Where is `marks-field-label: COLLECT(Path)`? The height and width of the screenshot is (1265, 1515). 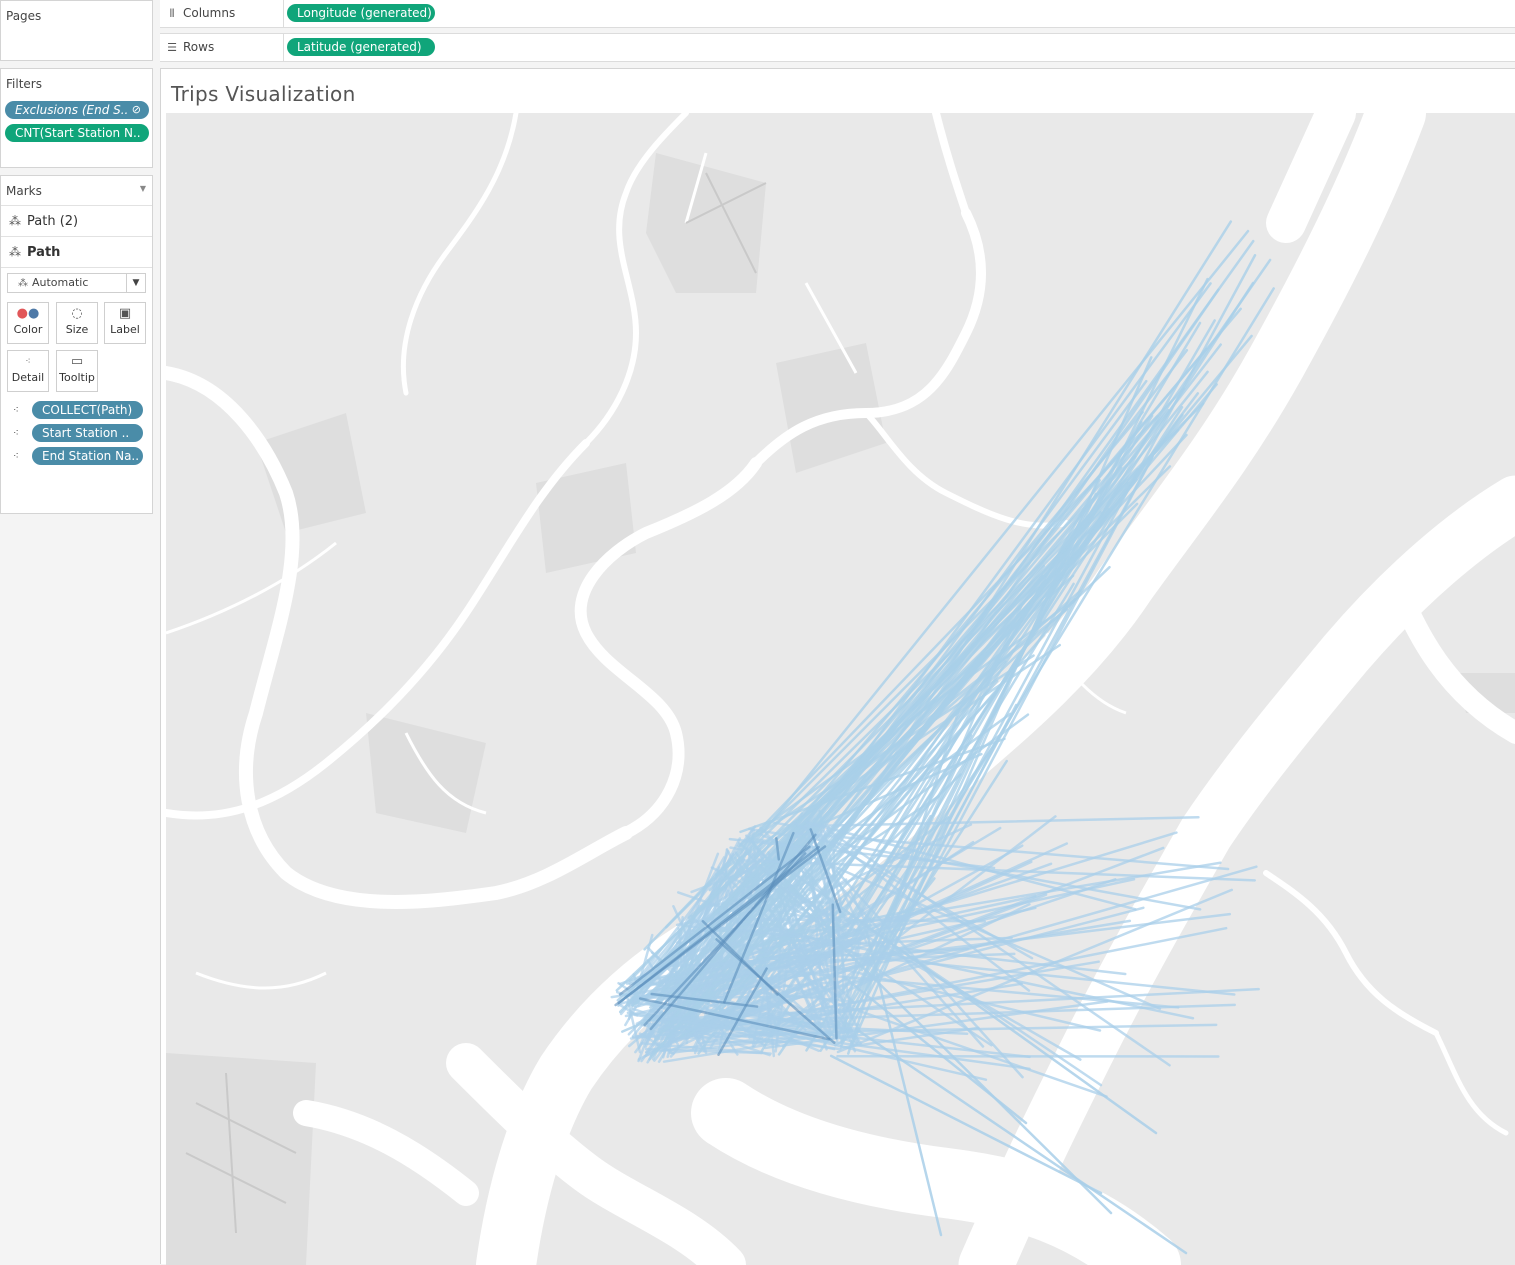 marks-field-label: COLLECT(Path) is located at coordinates (87, 410).